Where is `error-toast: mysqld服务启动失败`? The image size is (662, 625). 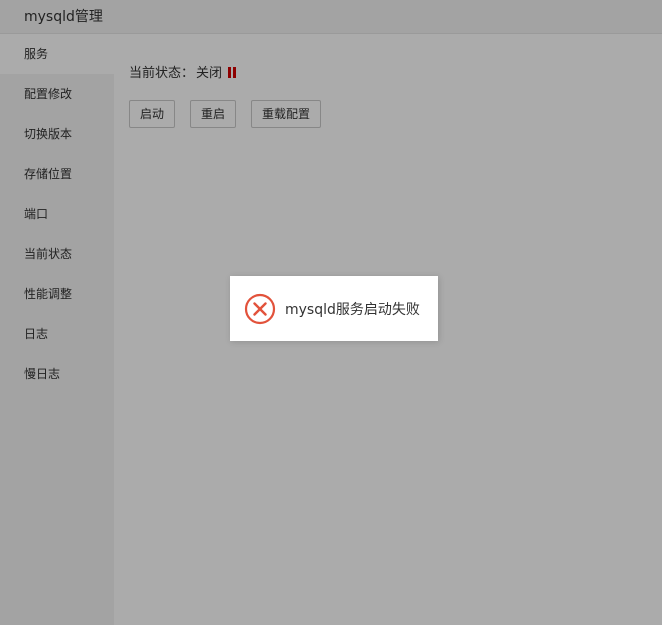
error-toast: mysqld服务启动失败 is located at coordinates (334, 308).